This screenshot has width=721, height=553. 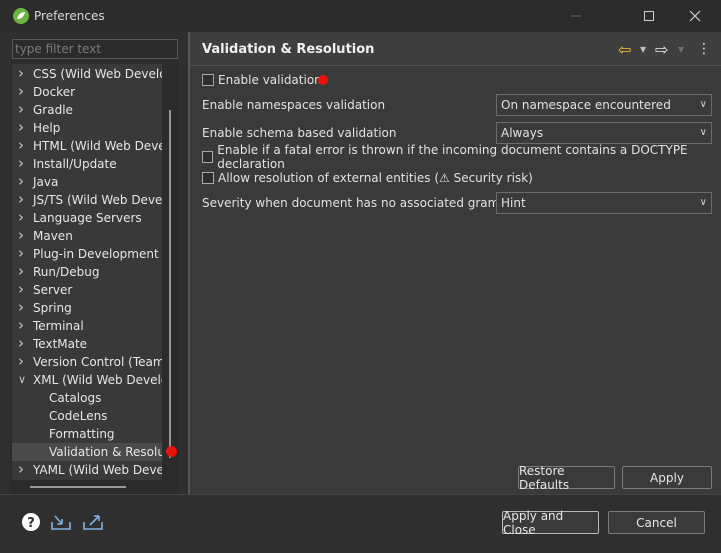 What do you see at coordinates (586, 105) in the screenshot?
I see `namespaces-value: On namespace encountered` at bounding box center [586, 105].